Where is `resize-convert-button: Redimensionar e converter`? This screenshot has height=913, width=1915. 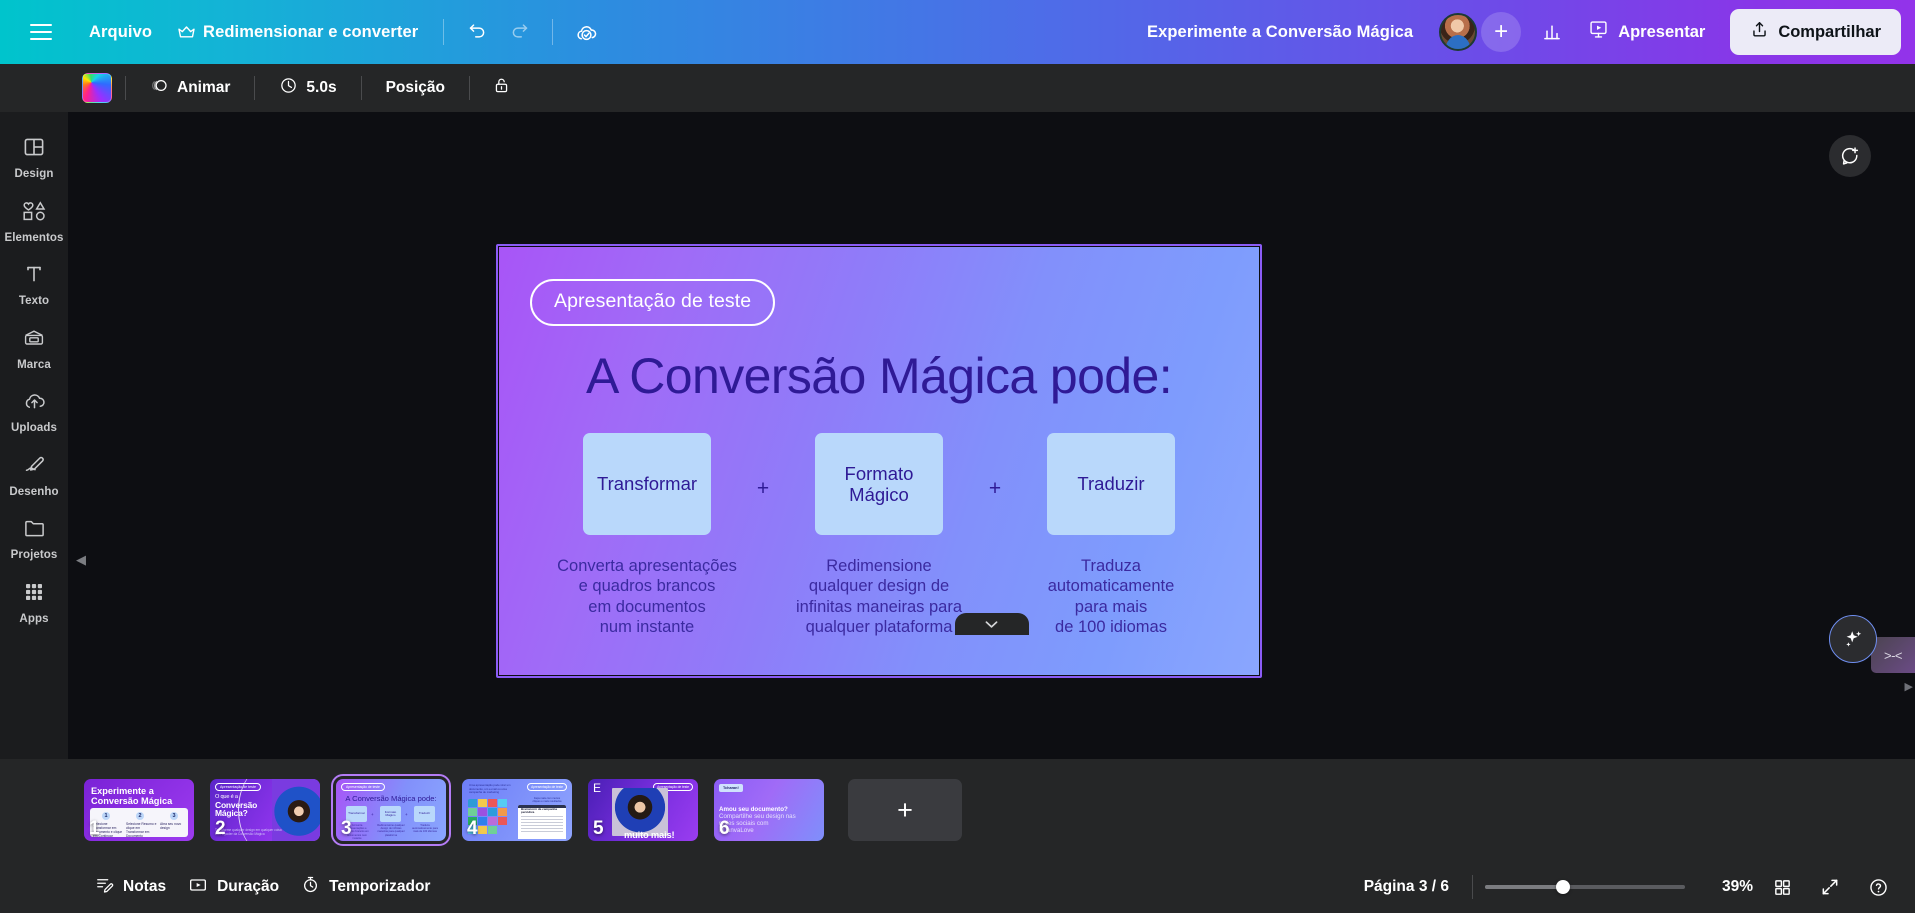
resize-convert-button: Redimensionar e converter is located at coordinates (298, 32).